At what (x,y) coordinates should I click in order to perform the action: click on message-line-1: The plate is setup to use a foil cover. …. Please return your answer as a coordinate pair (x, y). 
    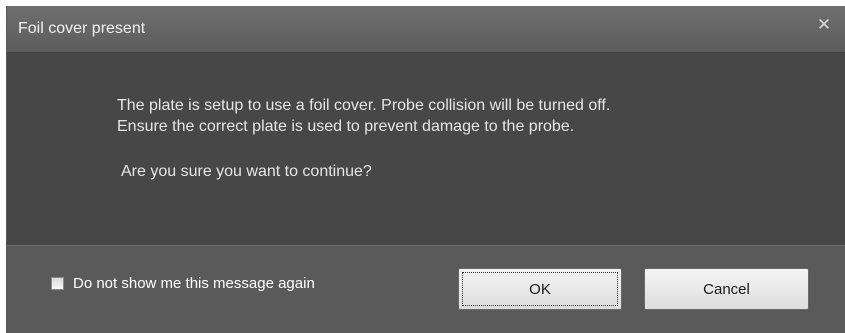
    Looking at the image, I should click on (364, 105).